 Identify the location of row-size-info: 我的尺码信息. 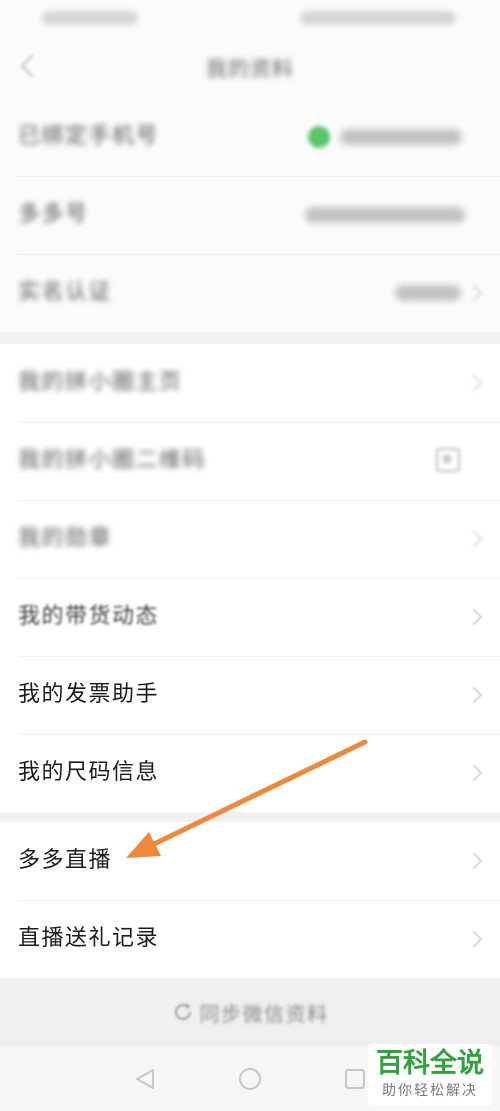
(250, 773).